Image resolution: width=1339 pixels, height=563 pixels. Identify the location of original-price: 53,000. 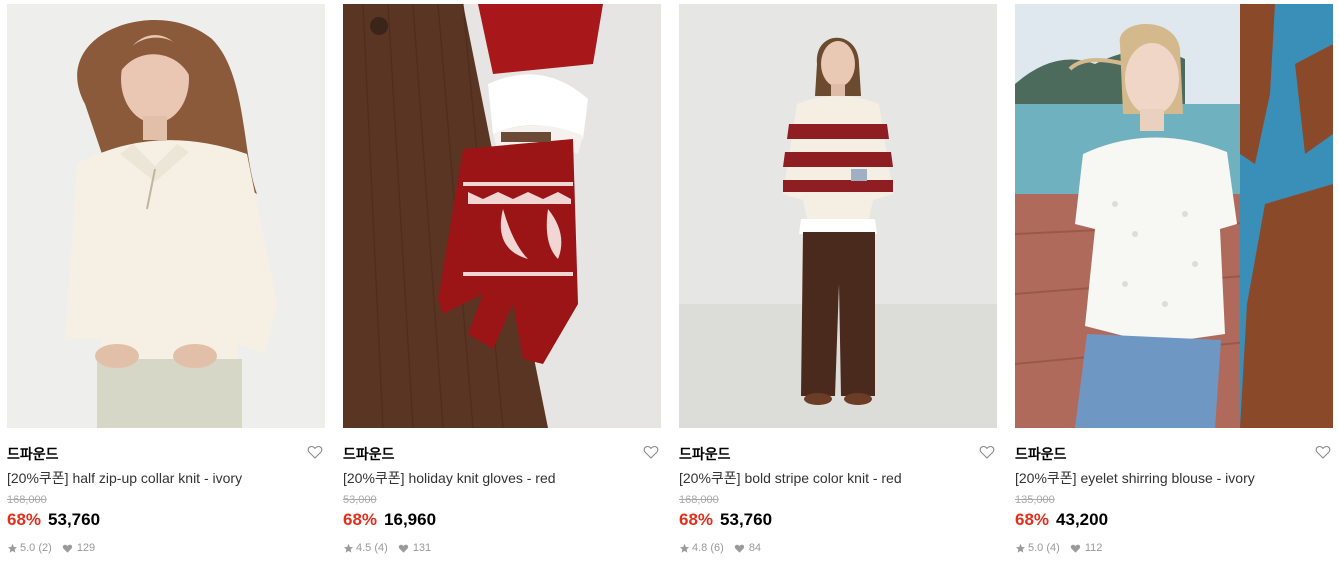
(360, 500).